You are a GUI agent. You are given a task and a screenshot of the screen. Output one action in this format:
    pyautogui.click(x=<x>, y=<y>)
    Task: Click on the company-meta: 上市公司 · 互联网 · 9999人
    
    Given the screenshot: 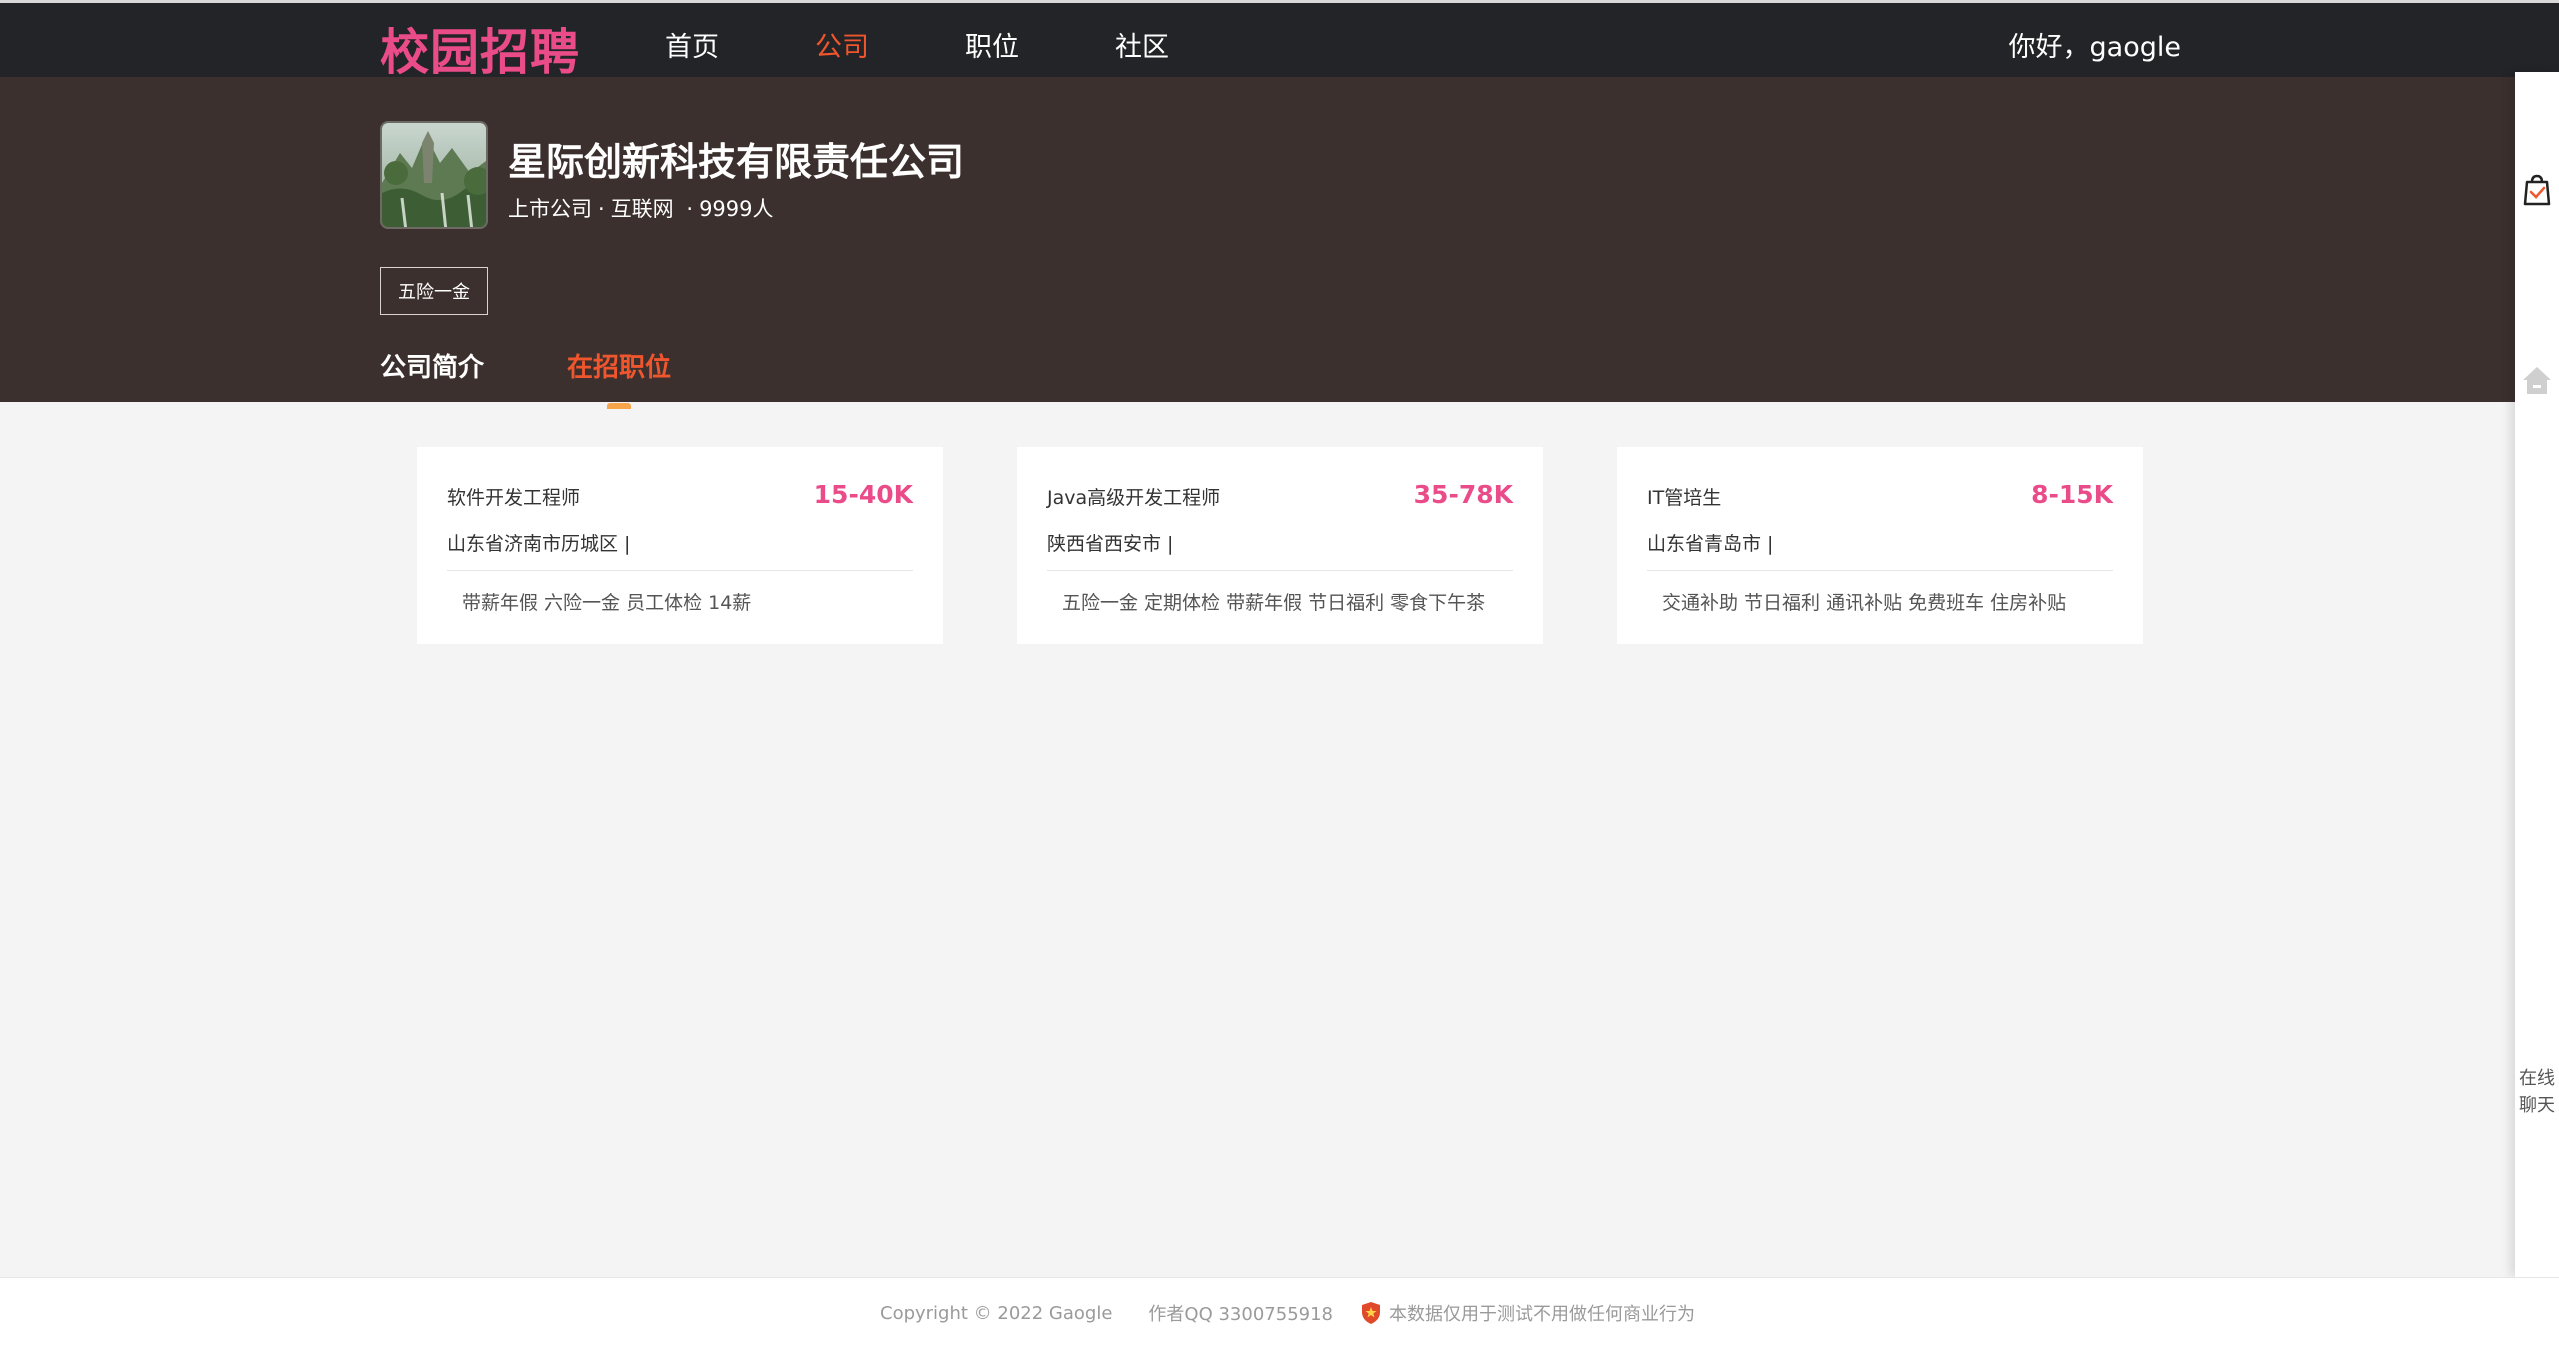 What is the action you would take?
    pyautogui.click(x=644, y=208)
    